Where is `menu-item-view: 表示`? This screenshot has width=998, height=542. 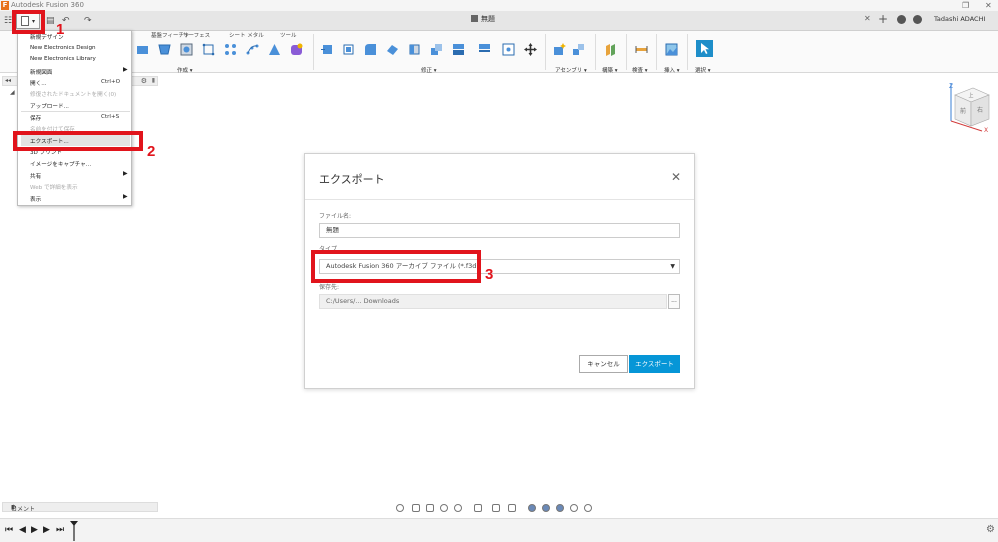 menu-item-view: 表示 is located at coordinates (35, 199).